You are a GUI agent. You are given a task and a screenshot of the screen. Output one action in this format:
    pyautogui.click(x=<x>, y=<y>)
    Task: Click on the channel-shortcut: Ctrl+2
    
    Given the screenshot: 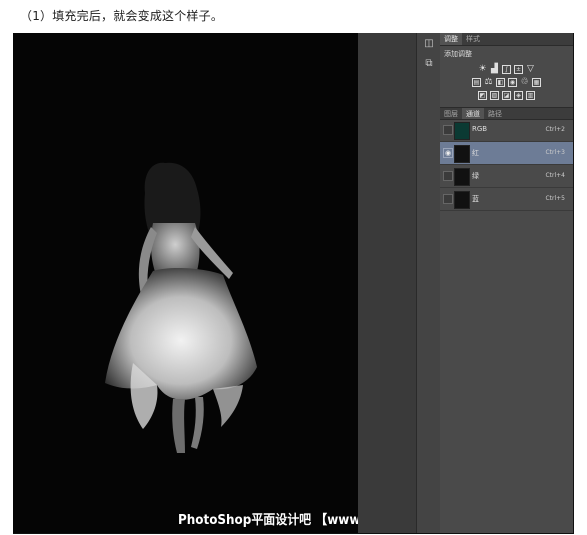 What is the action you would take?
    pyautogui.click(x=555, y=129)
    